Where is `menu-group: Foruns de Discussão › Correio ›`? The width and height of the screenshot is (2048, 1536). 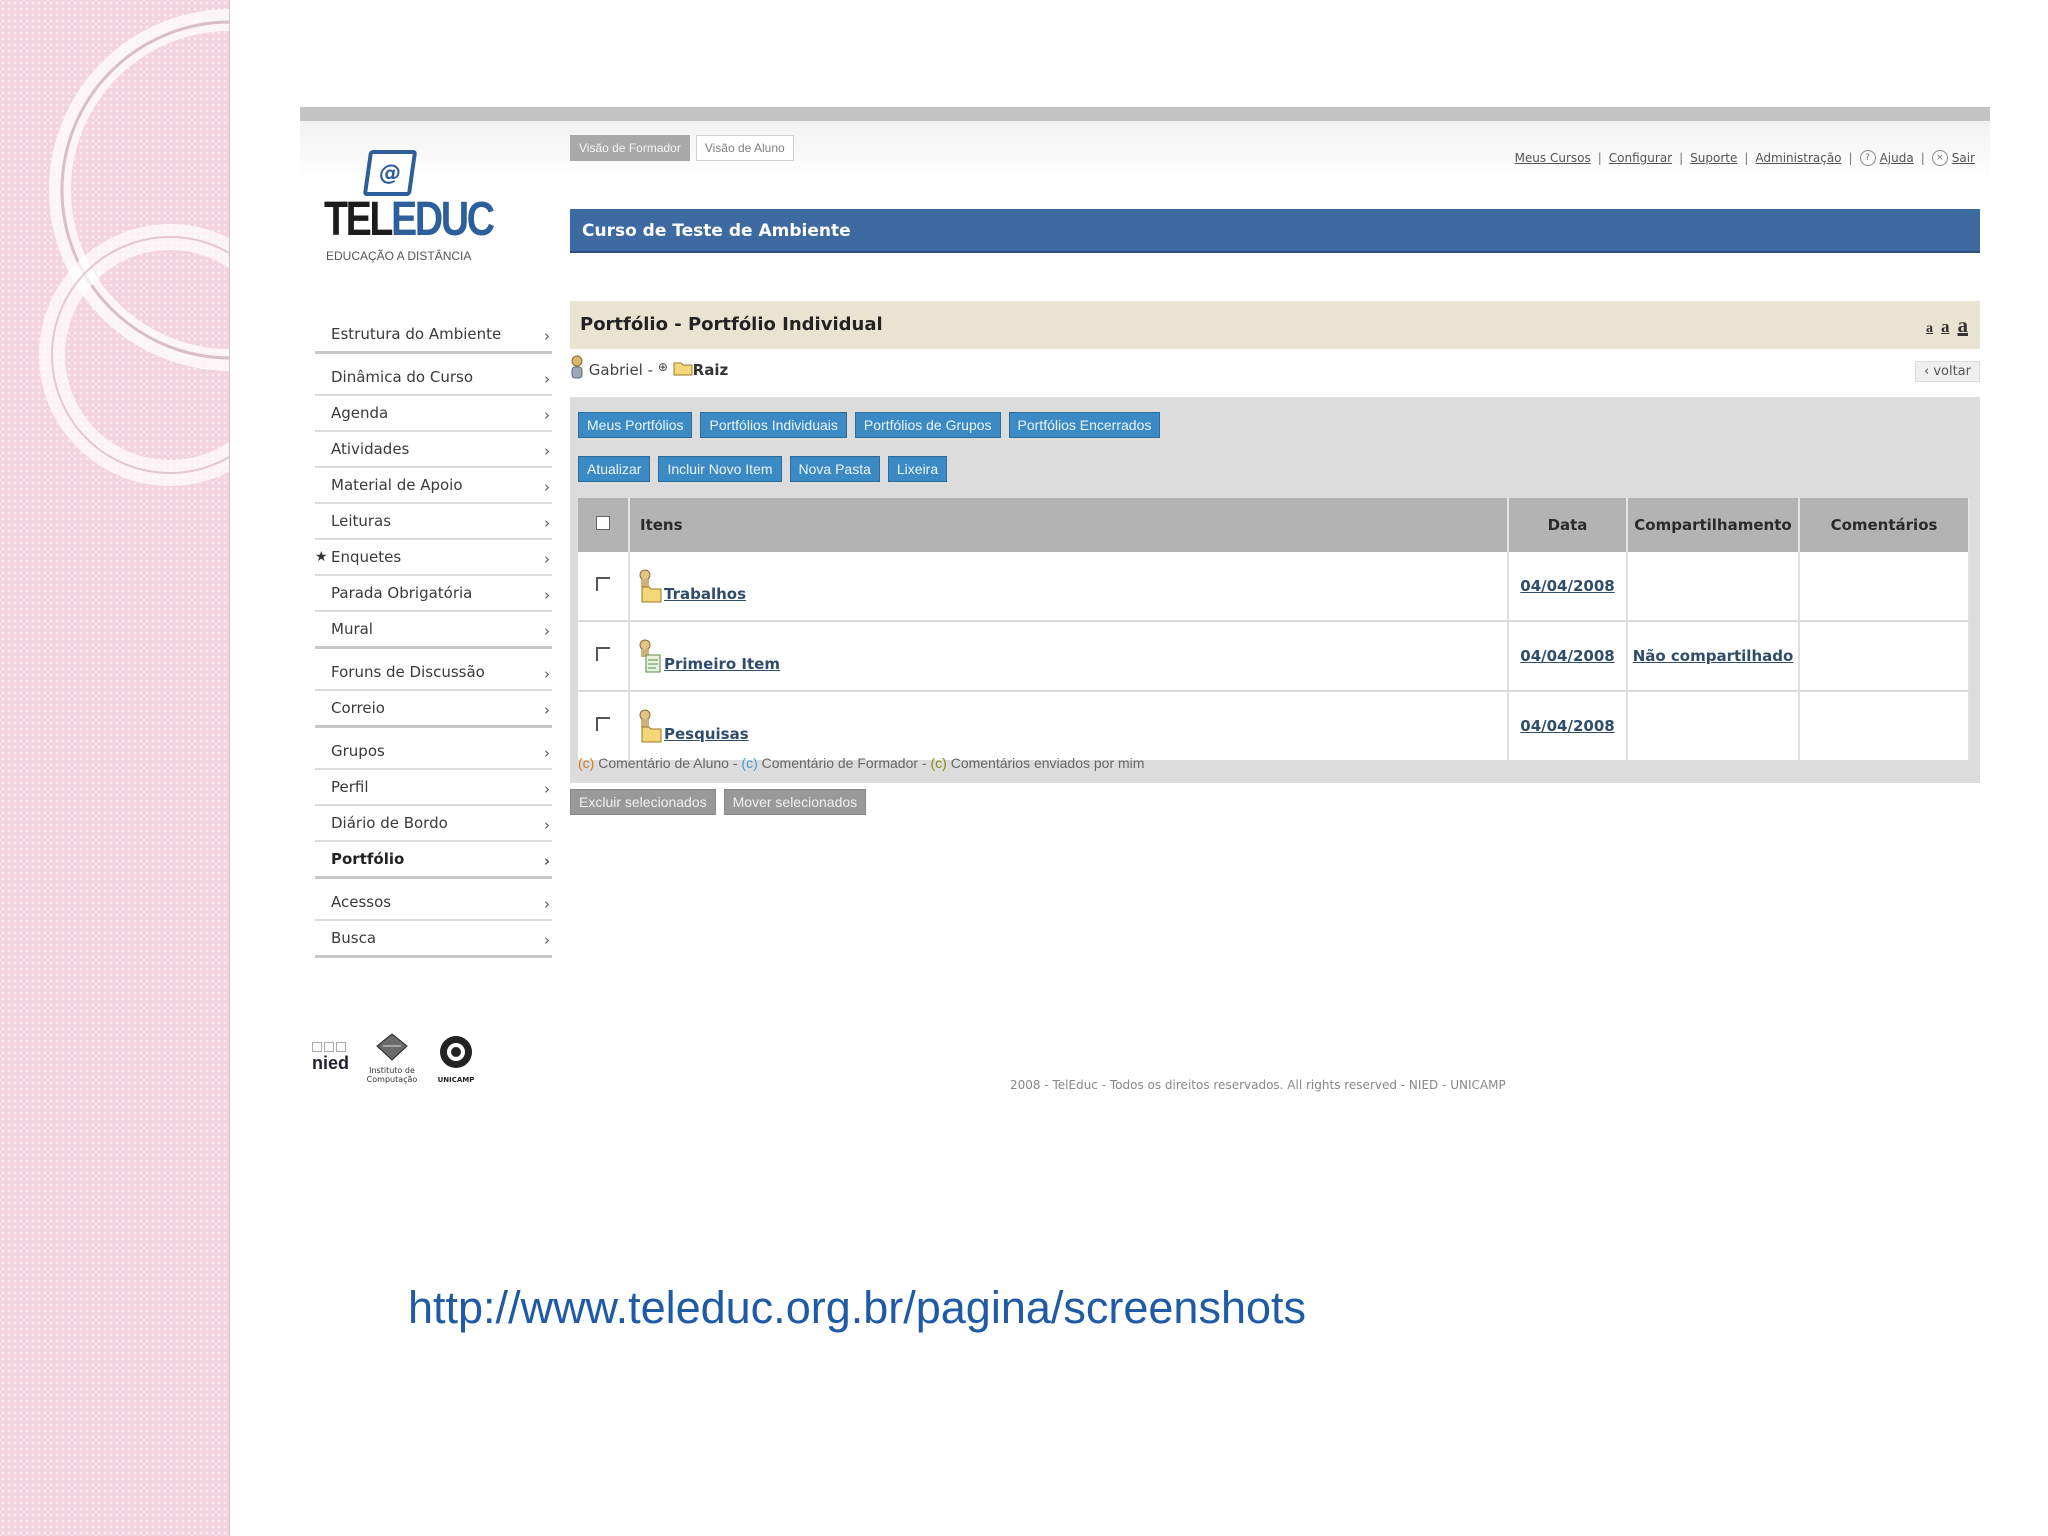 menu-group: Foruns de Discussão › Correio › is located at coordinates (433, 691).